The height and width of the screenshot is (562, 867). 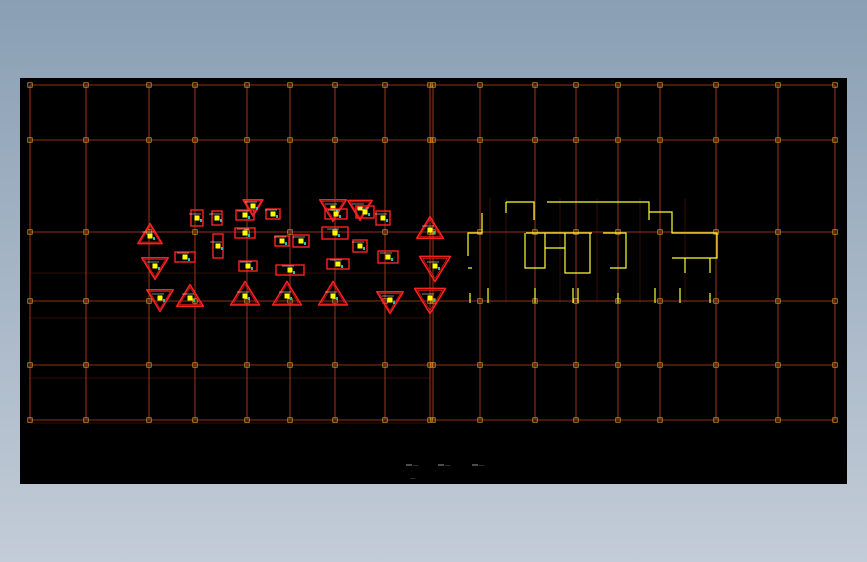 I want to click on pile-cap-outline, so click(x=435, y=269).